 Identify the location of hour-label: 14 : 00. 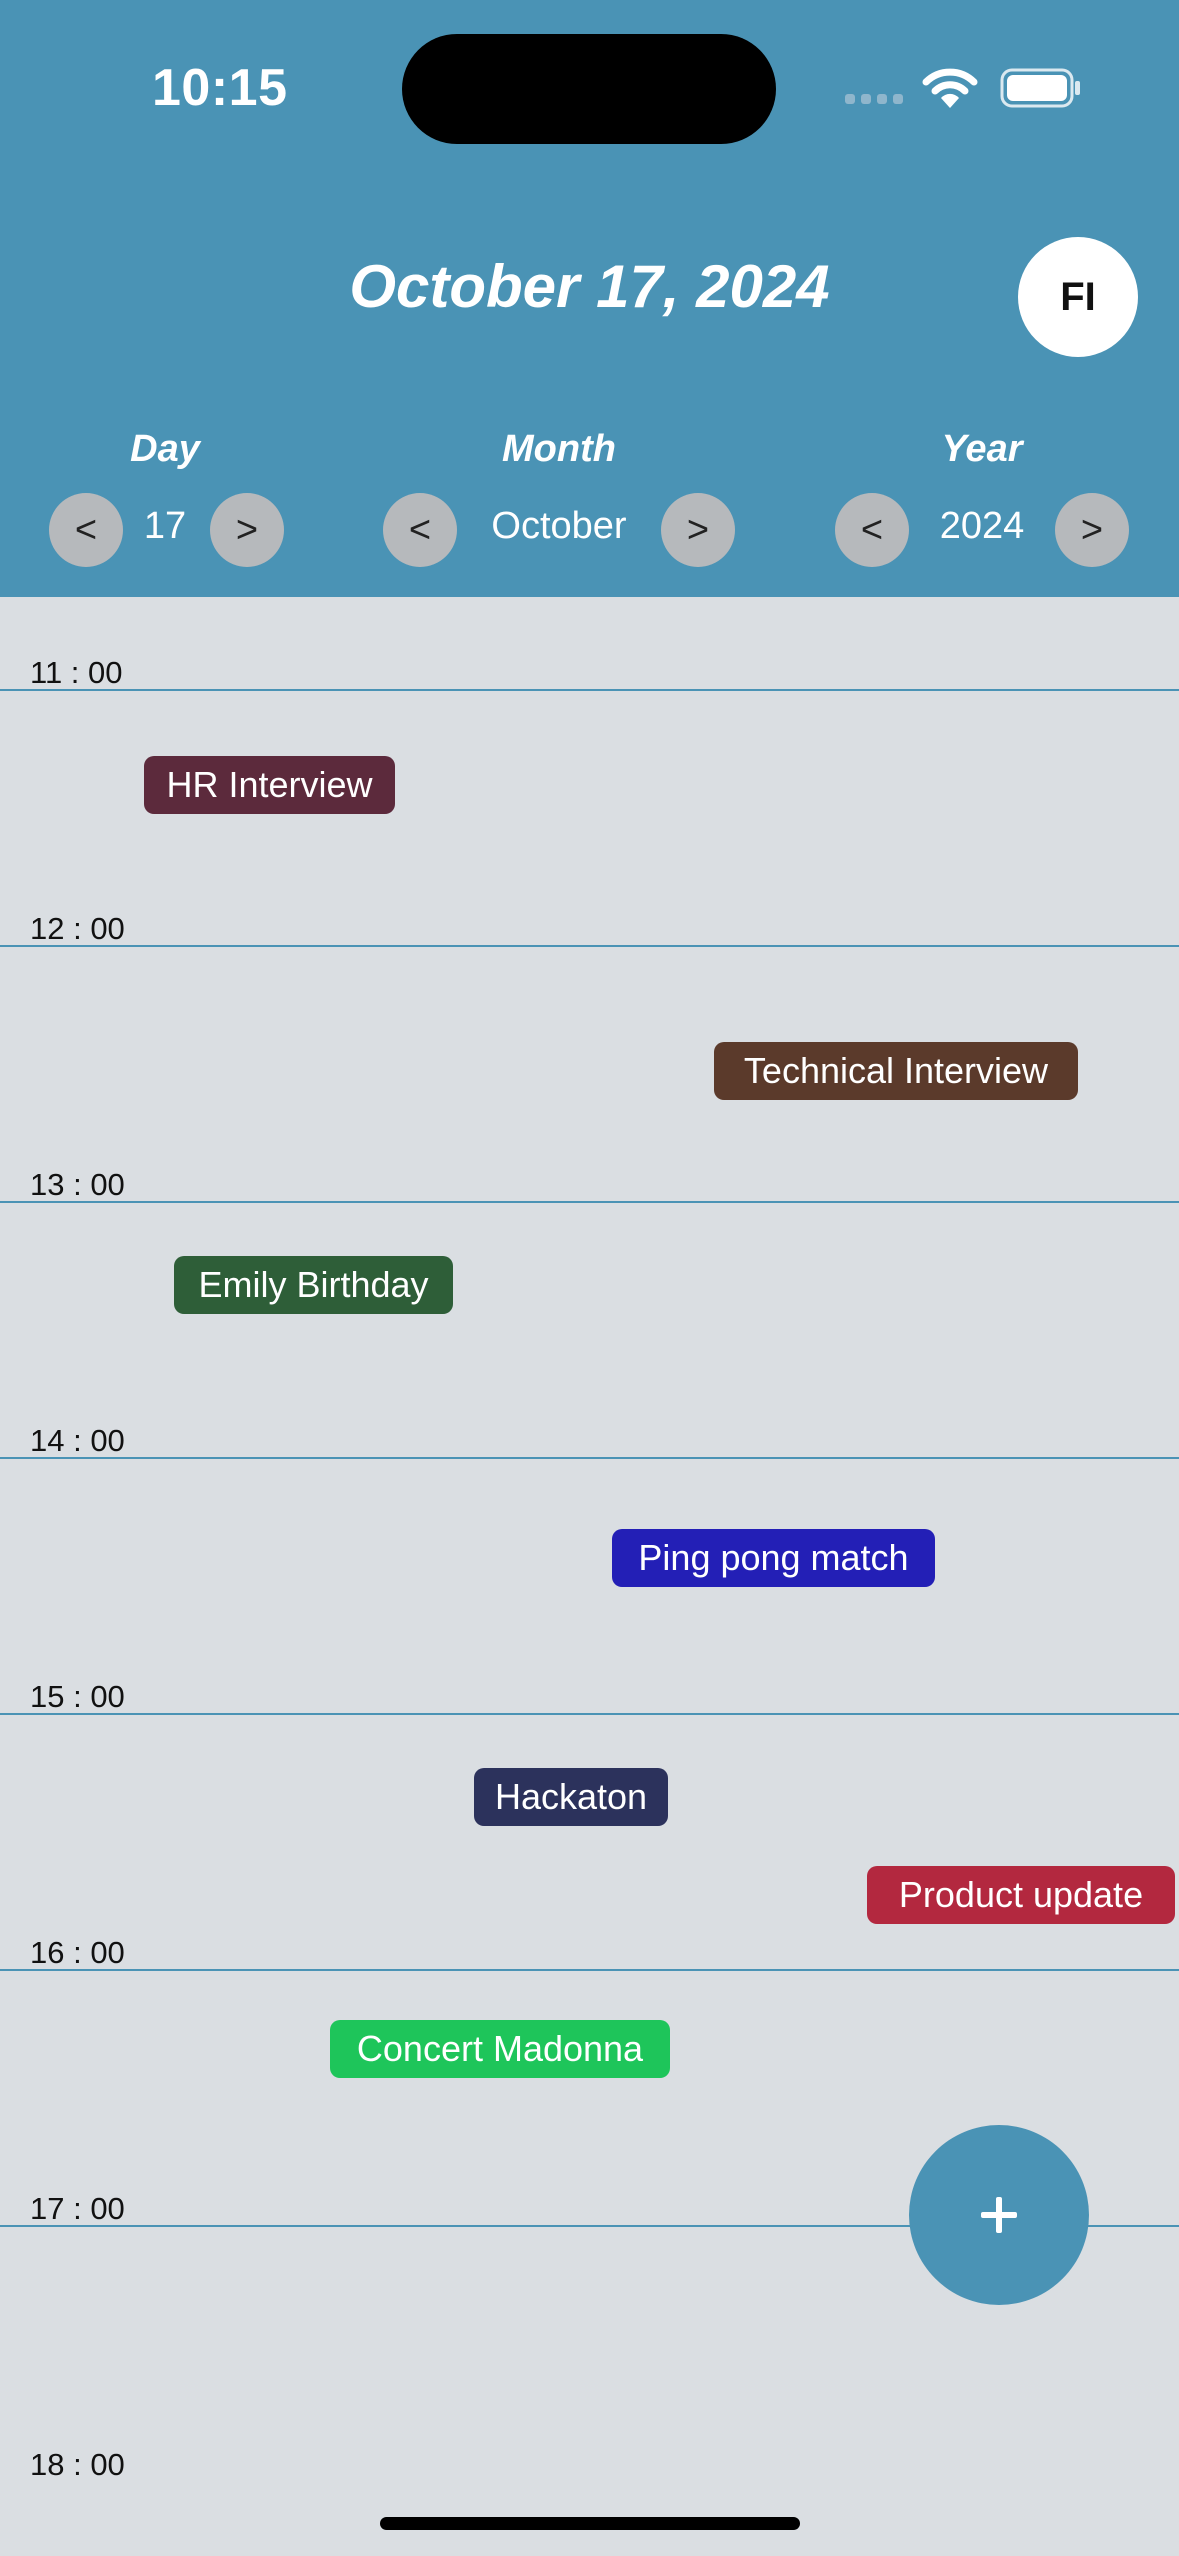
(77, 1440).